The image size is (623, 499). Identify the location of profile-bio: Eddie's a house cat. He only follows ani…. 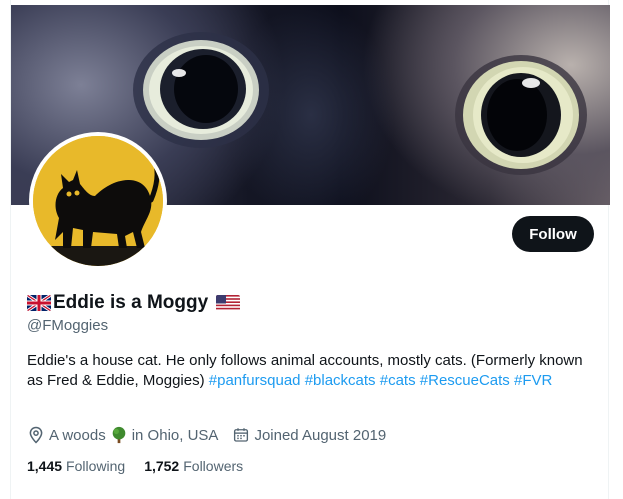
(312, 371).